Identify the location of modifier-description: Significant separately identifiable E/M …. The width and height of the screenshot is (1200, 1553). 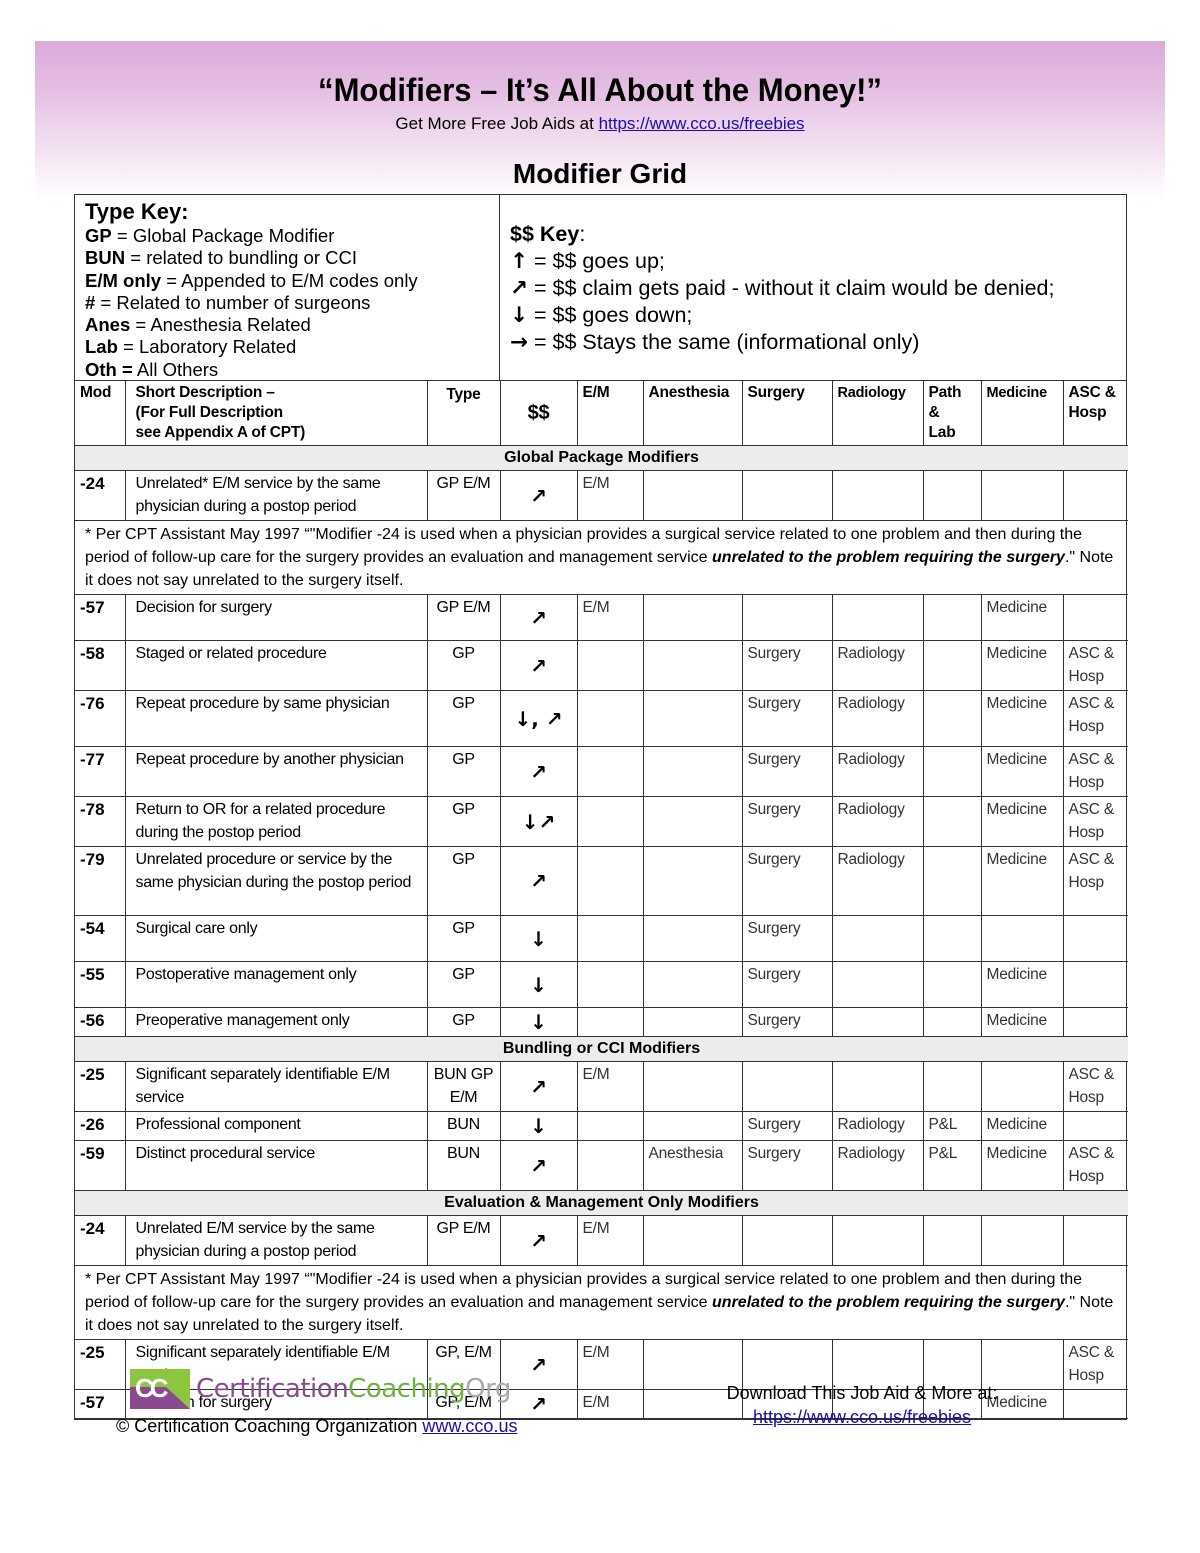
(276, 1086).